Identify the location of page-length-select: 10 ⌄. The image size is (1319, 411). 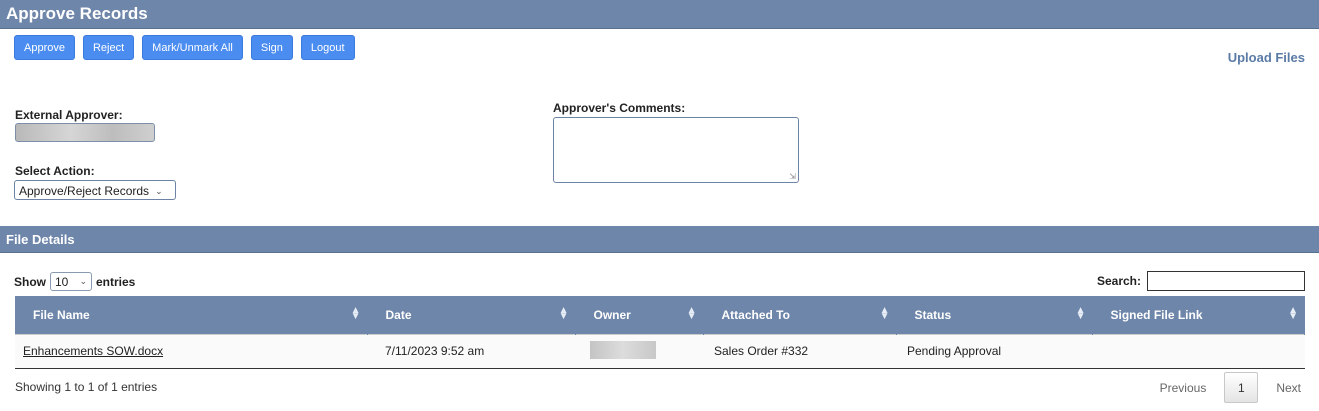
(71, 281).